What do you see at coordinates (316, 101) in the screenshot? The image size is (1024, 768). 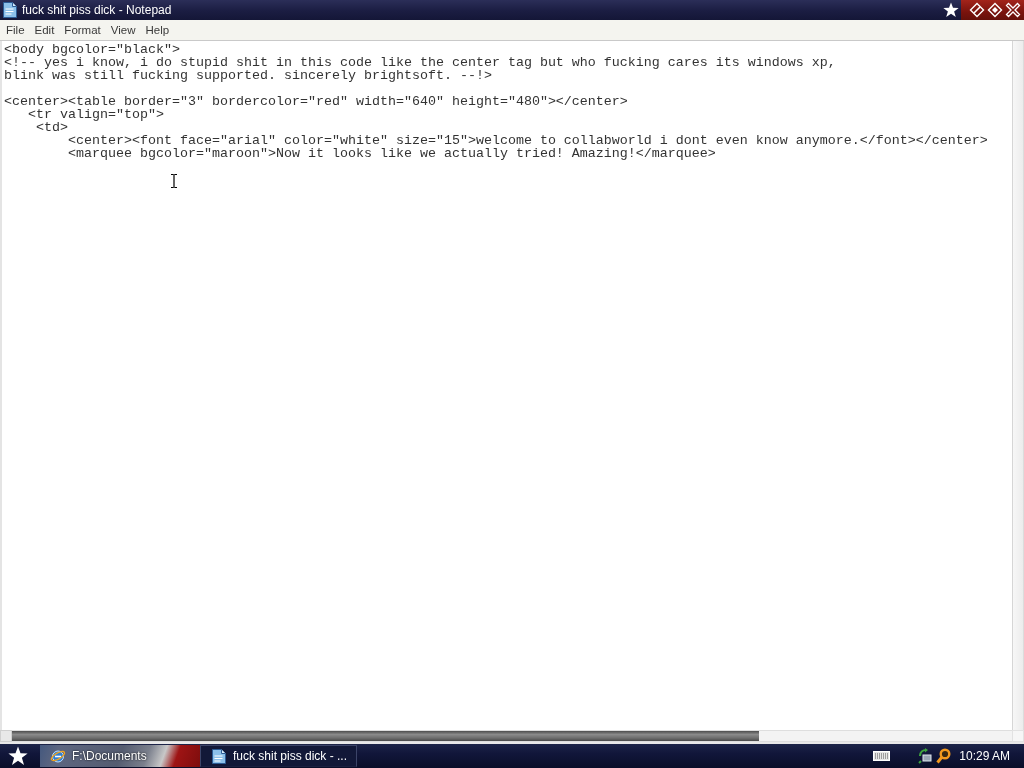 I see `code-line: <center><table border="3" bordercolor="red" width="640" height="480"></center>` at bounding box center [316, 101].